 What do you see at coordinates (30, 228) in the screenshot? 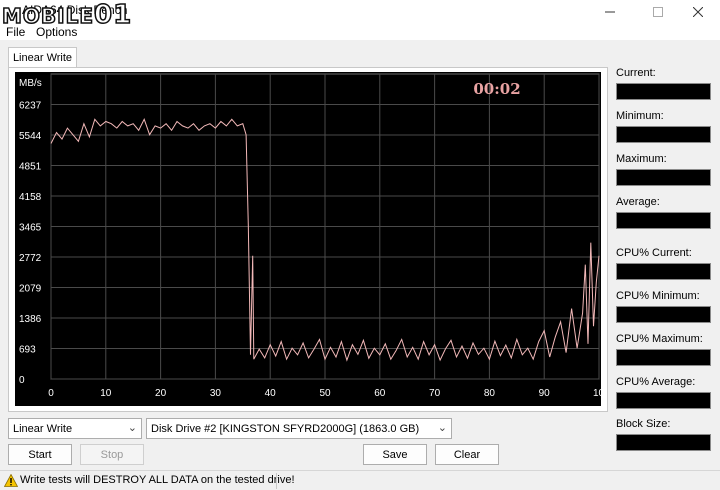
I see `y-tick-label: 3465` at bounding box center [30, 228].